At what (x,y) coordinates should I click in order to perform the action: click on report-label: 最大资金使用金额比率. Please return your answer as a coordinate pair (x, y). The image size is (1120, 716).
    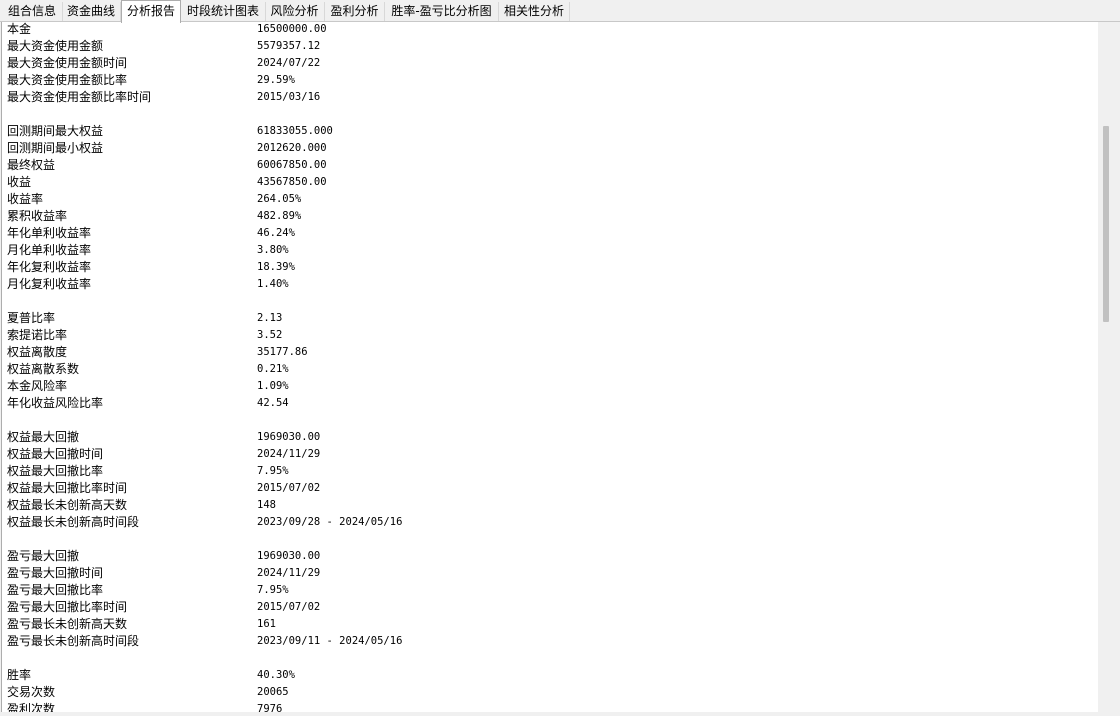
    Looking at the image, I should click on (67, 80).